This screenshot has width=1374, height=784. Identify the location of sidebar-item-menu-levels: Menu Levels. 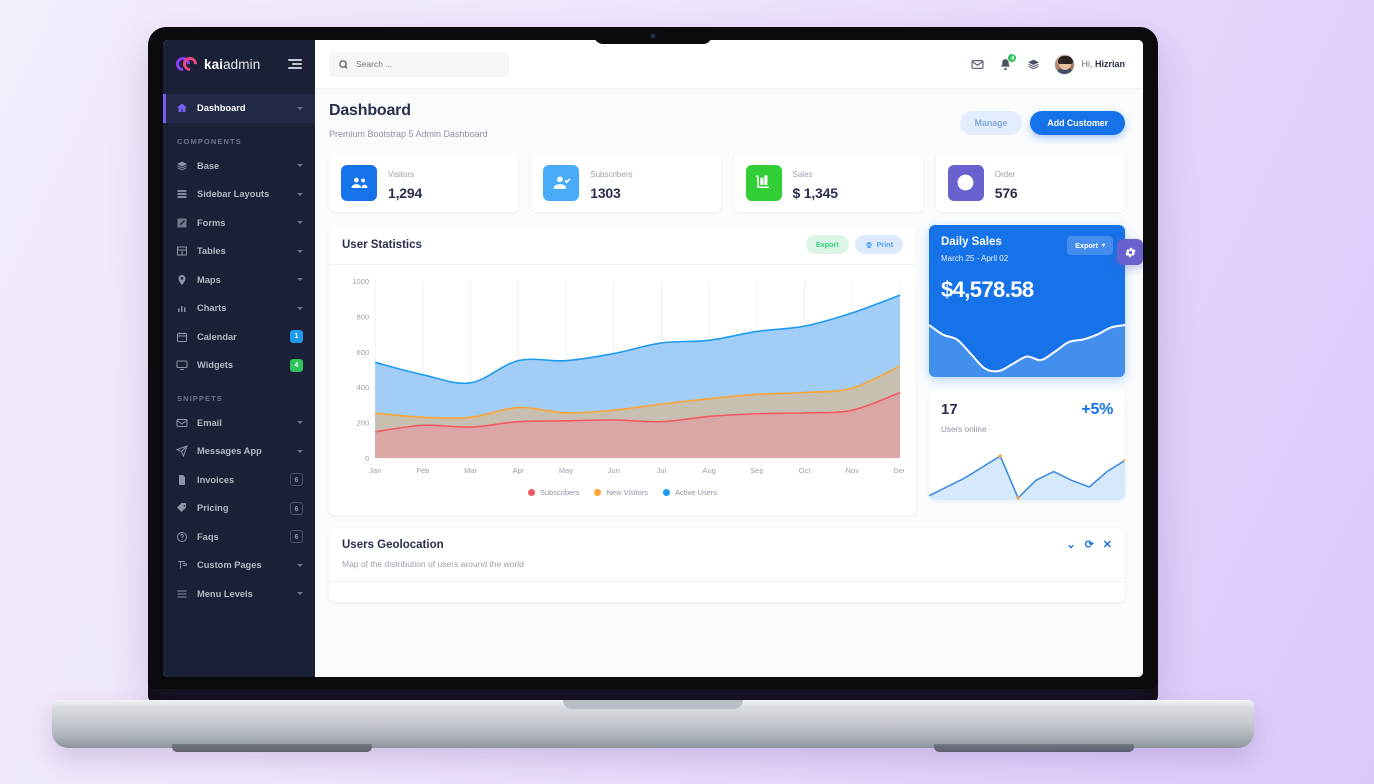
(239, 594).